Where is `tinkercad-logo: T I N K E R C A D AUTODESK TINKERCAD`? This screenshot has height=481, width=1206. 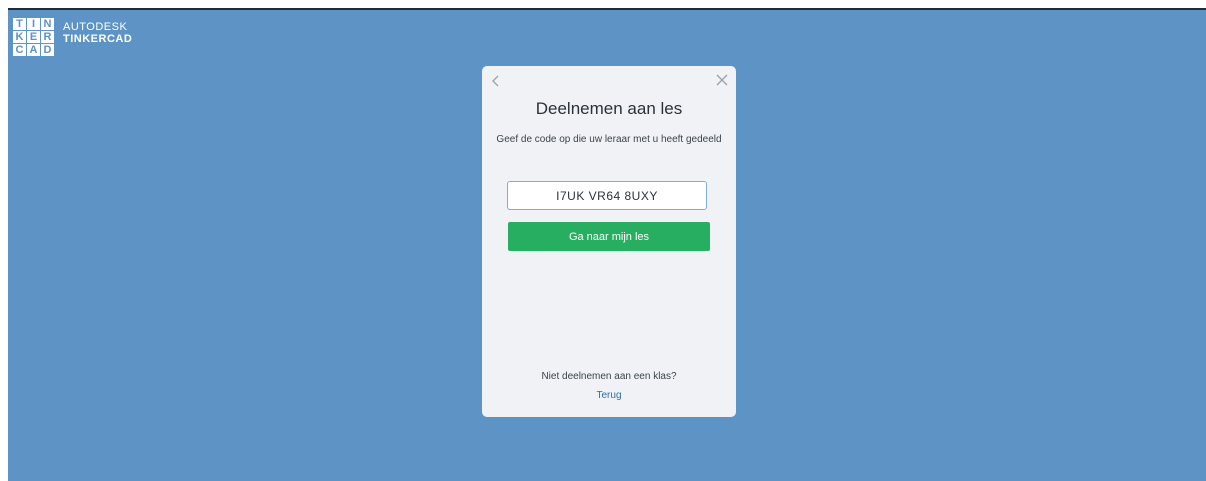
tinkercad-logo: T I N K E R C A D AUTODESK TINKERCAD is located at coordinates (72, 37).